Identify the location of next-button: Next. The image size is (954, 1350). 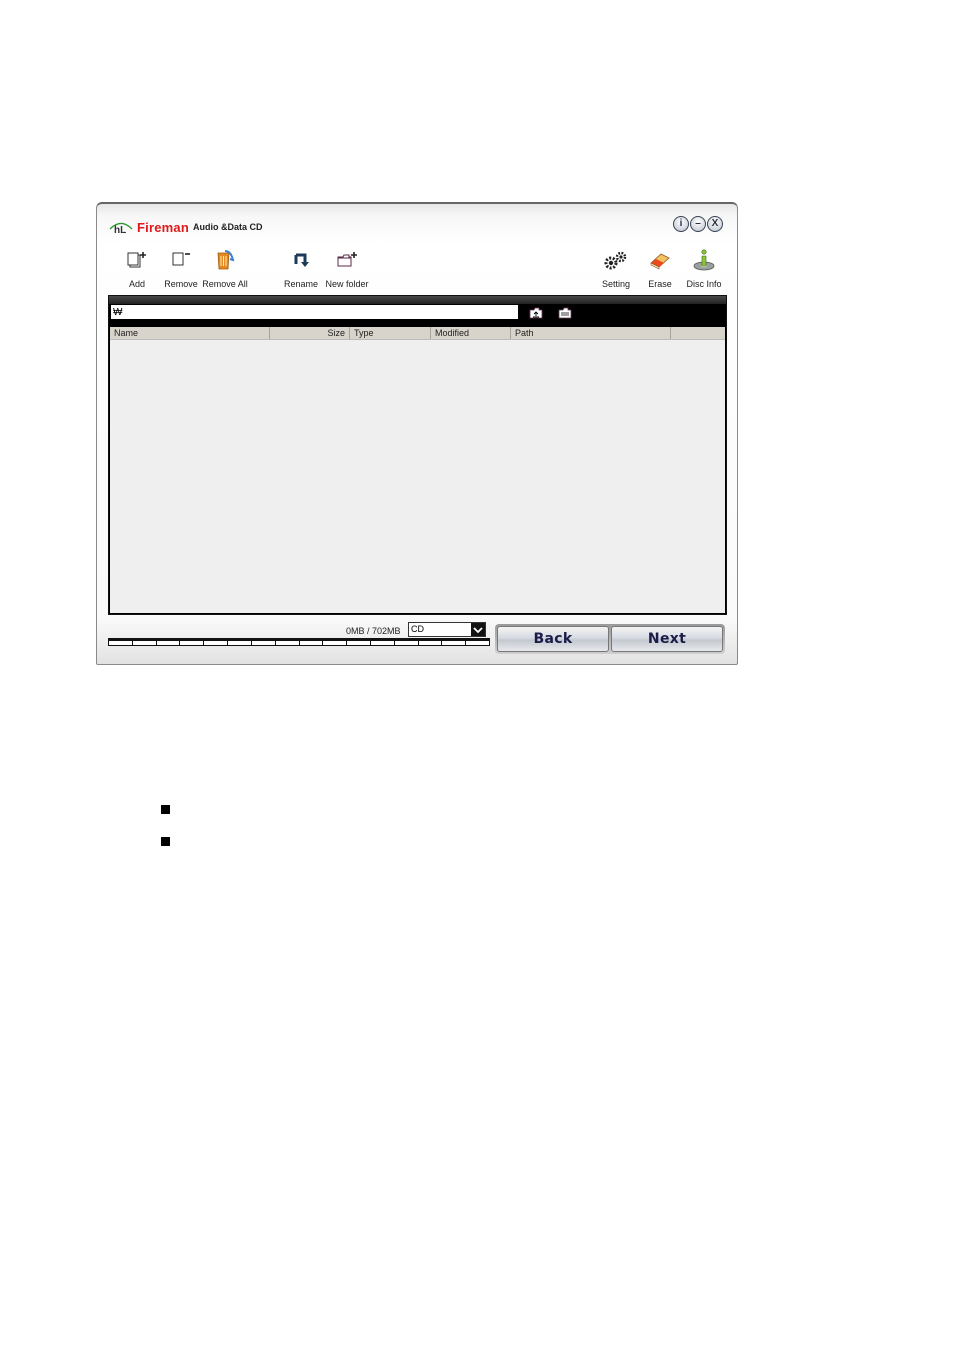
(667, 639).